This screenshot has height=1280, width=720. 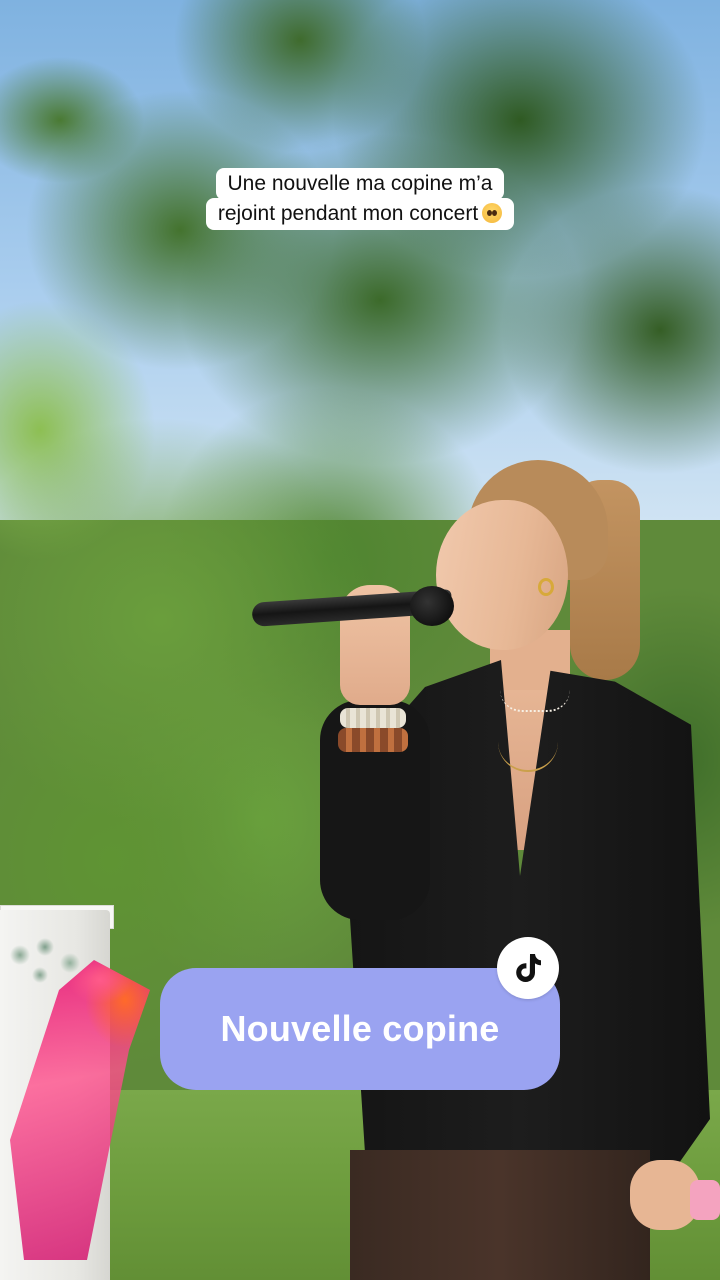 I want to click on brown-dress, so click(x=500, y=1215).